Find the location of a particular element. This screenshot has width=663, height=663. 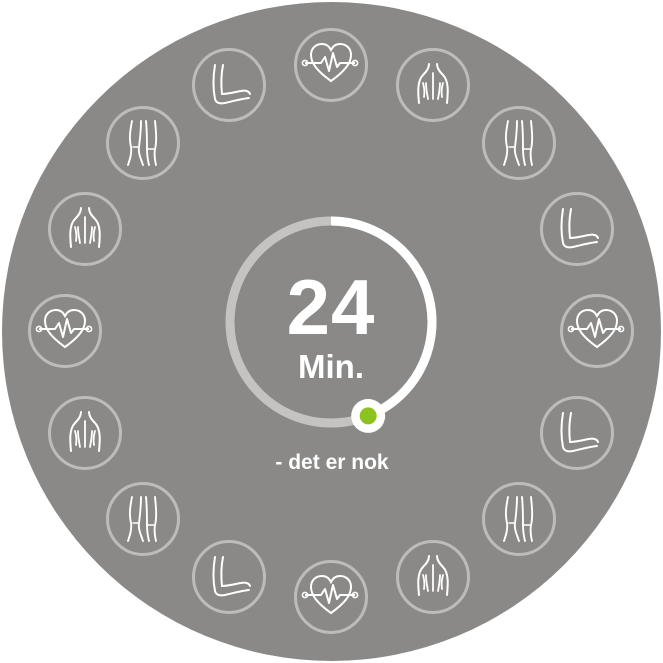

timer-unit-label: Min. is located at coordinates (331, 366).